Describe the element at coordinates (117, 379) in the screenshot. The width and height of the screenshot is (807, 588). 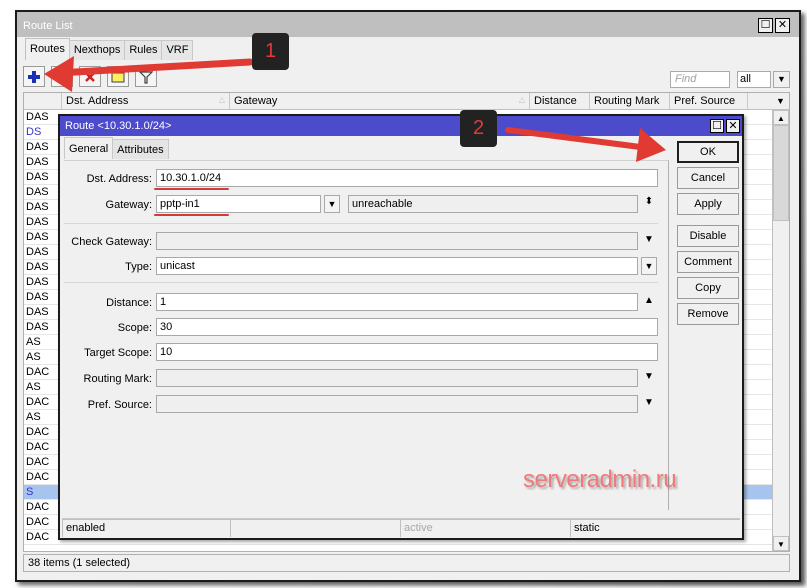
I see `routing-mark-label: Routing Mark:` at that location.